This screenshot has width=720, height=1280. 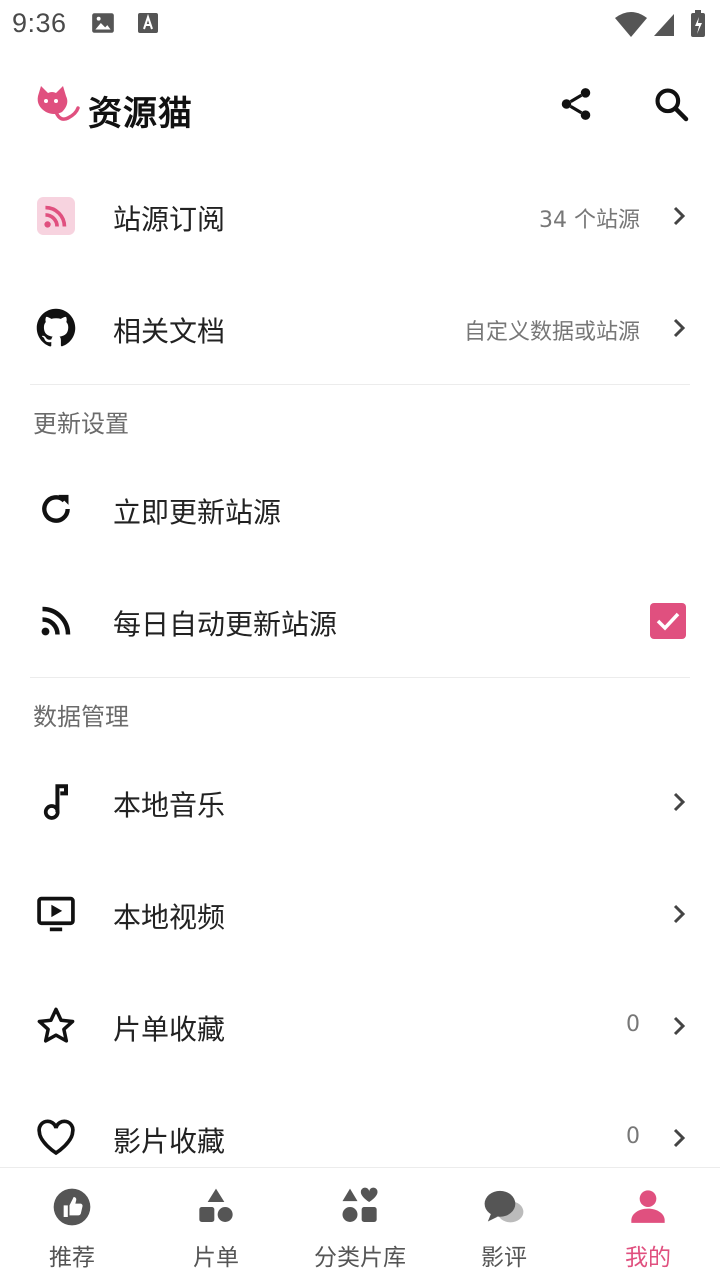 I want to click on nav-item-lists: 片单, so click(x=216, y=1224).